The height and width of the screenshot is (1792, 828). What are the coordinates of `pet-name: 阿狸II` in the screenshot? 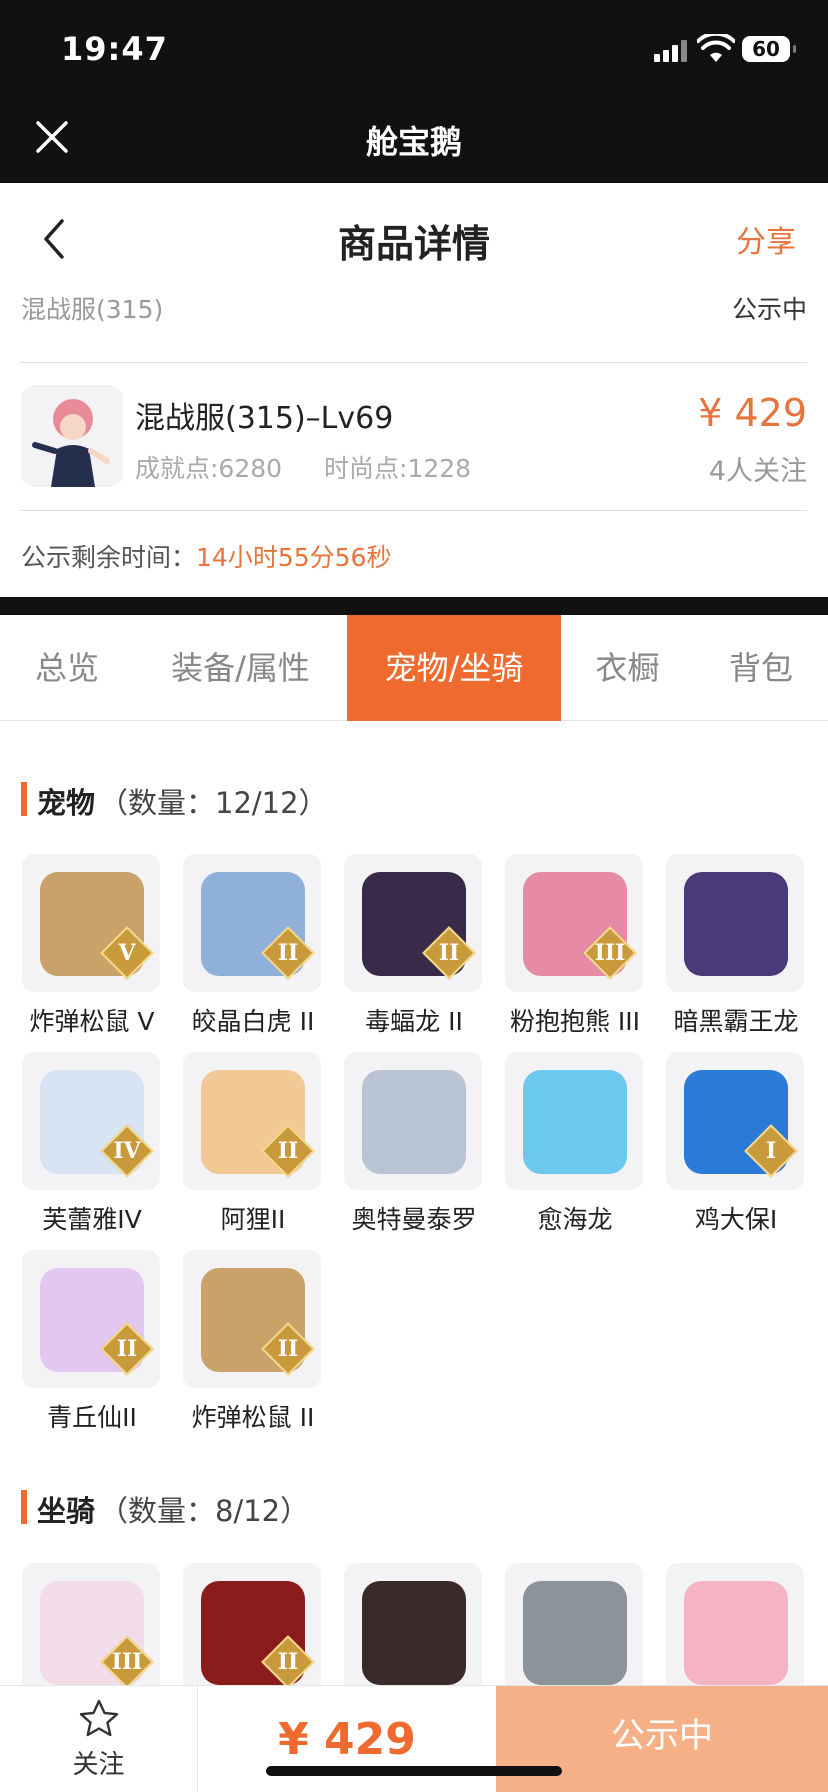 It's located at (253, 1219).